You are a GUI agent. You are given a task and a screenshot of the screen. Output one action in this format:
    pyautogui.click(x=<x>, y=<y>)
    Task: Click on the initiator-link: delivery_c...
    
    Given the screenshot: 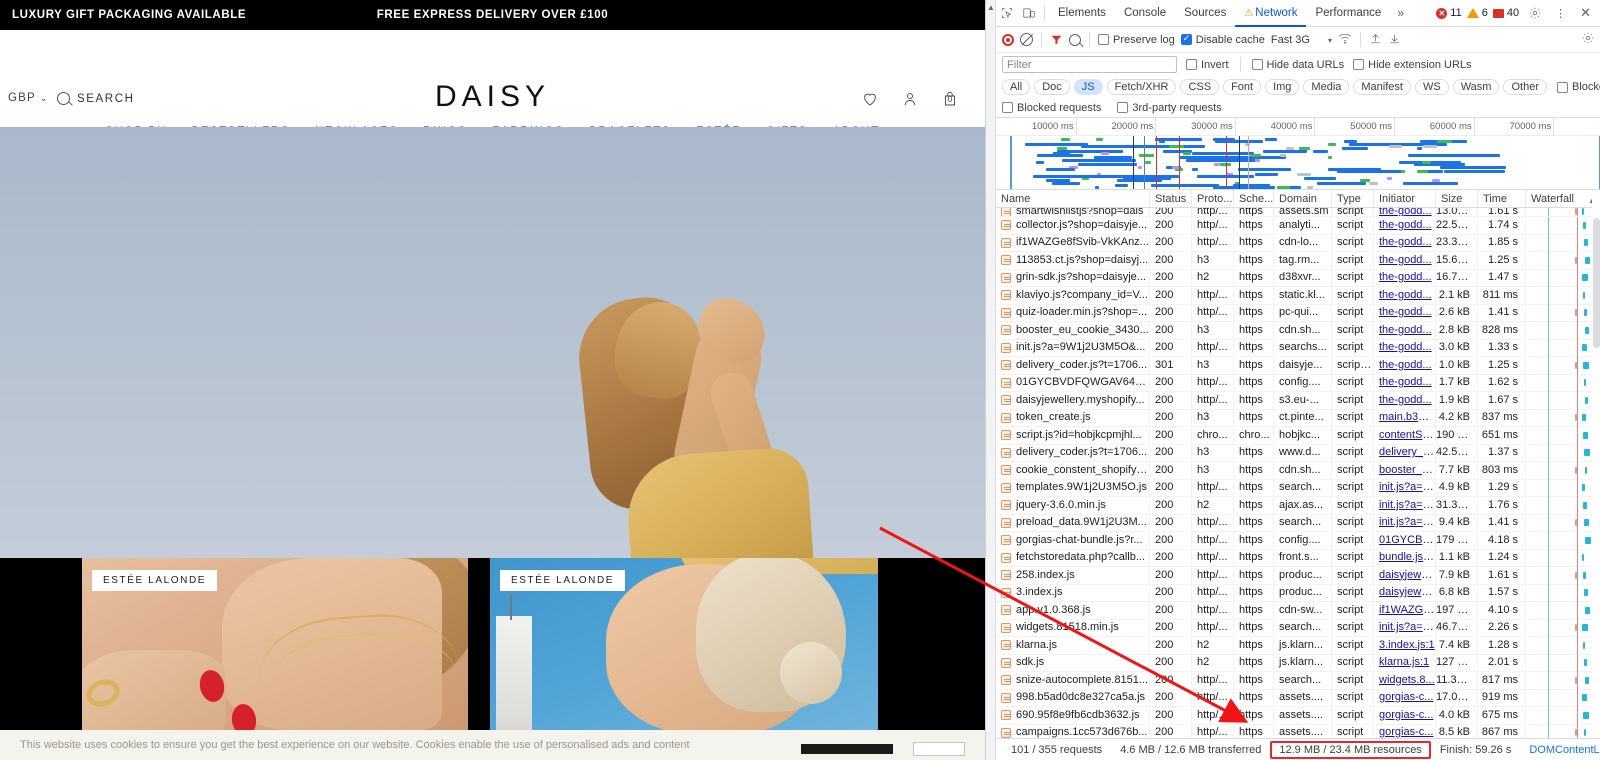 What is the action you would take?
    pyautogui.click(x=1407, y=452)
    